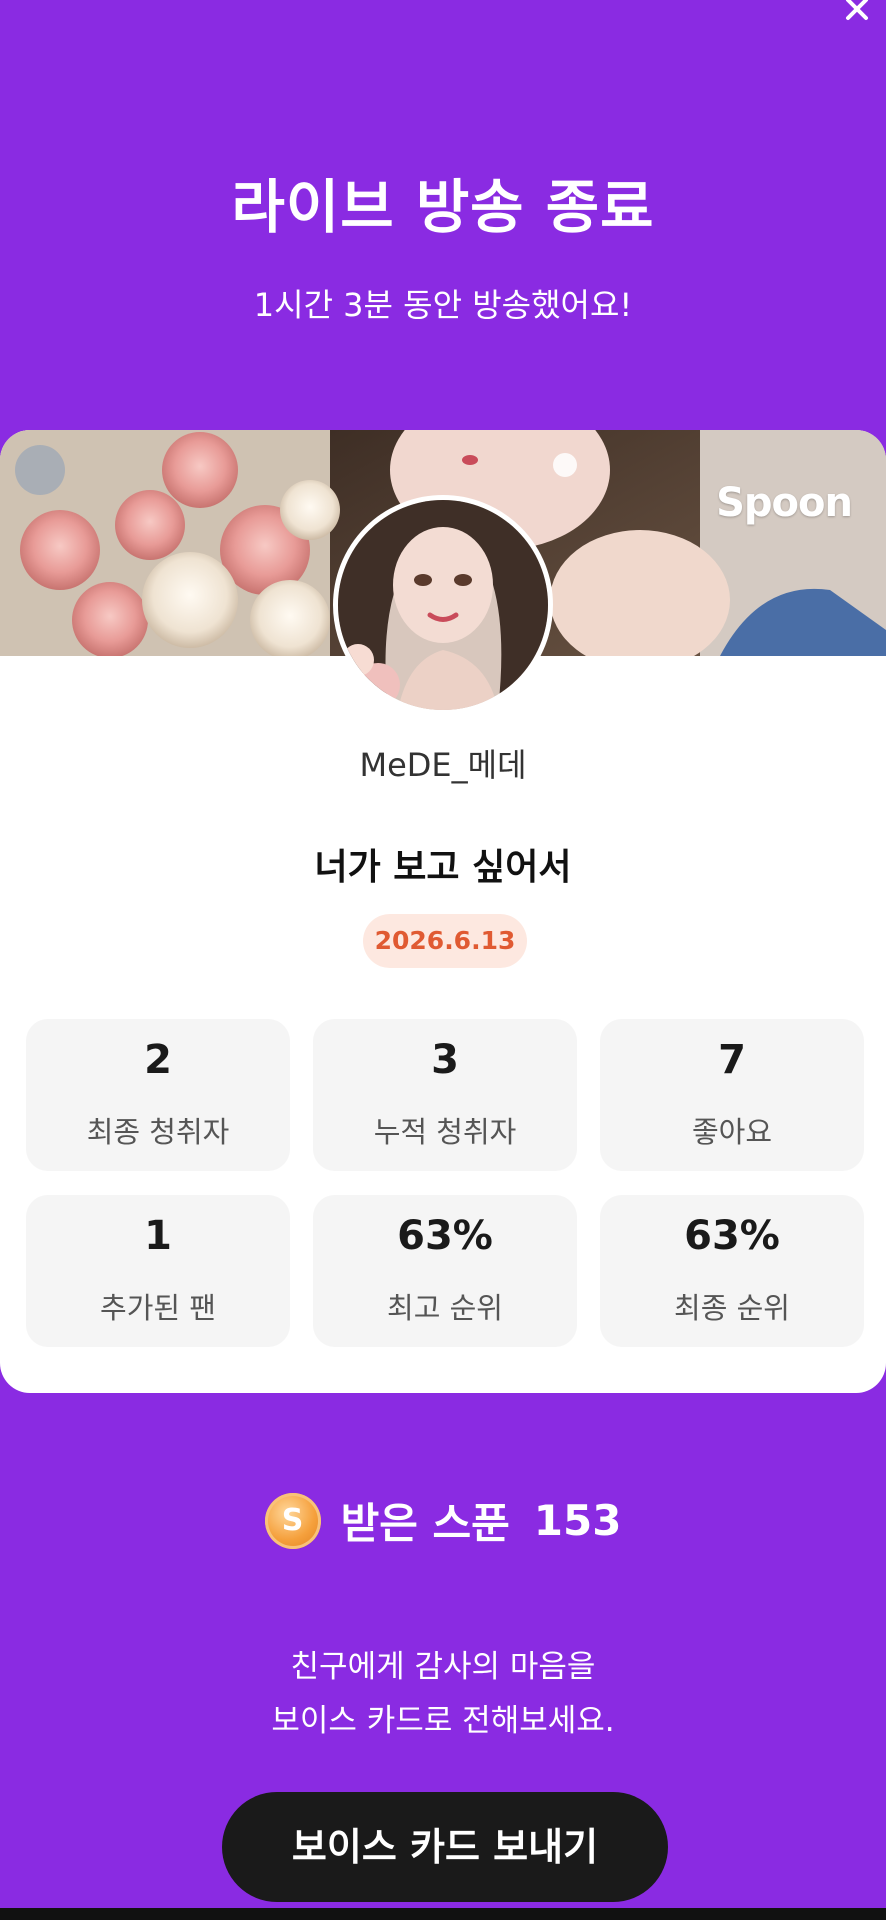 The width and height of the screenshot is (886, 1920). What do you see at coordinates (445, 1132) in the screenshot?
I see `stat-label: 누적 청취자` at bounding box center [445, 1132].